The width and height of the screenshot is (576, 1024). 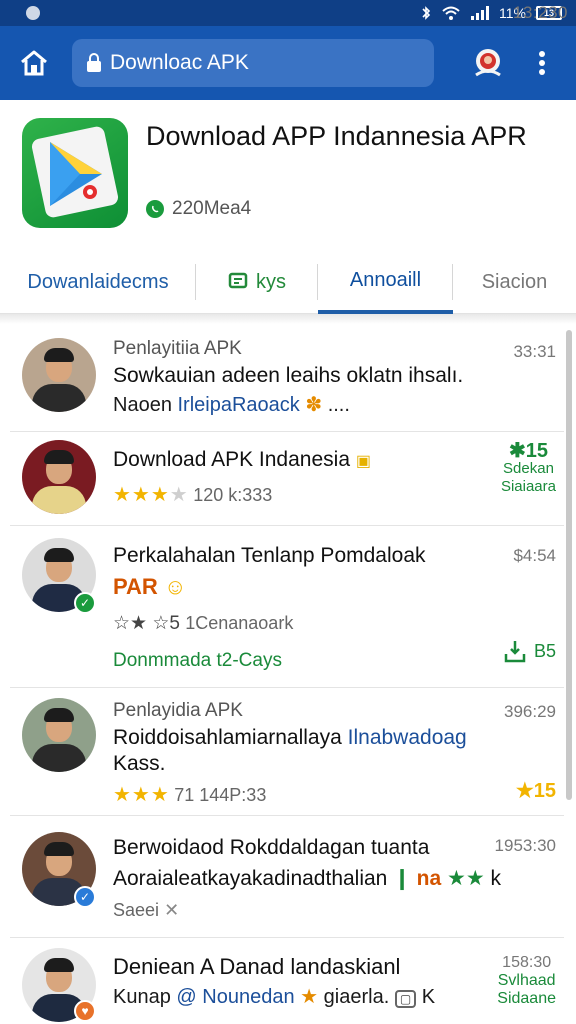 What do you see at coordinates (212, 208) in the screenshot?
I see `app-size-text: 220Mea4` at bounding box center [212, 208].